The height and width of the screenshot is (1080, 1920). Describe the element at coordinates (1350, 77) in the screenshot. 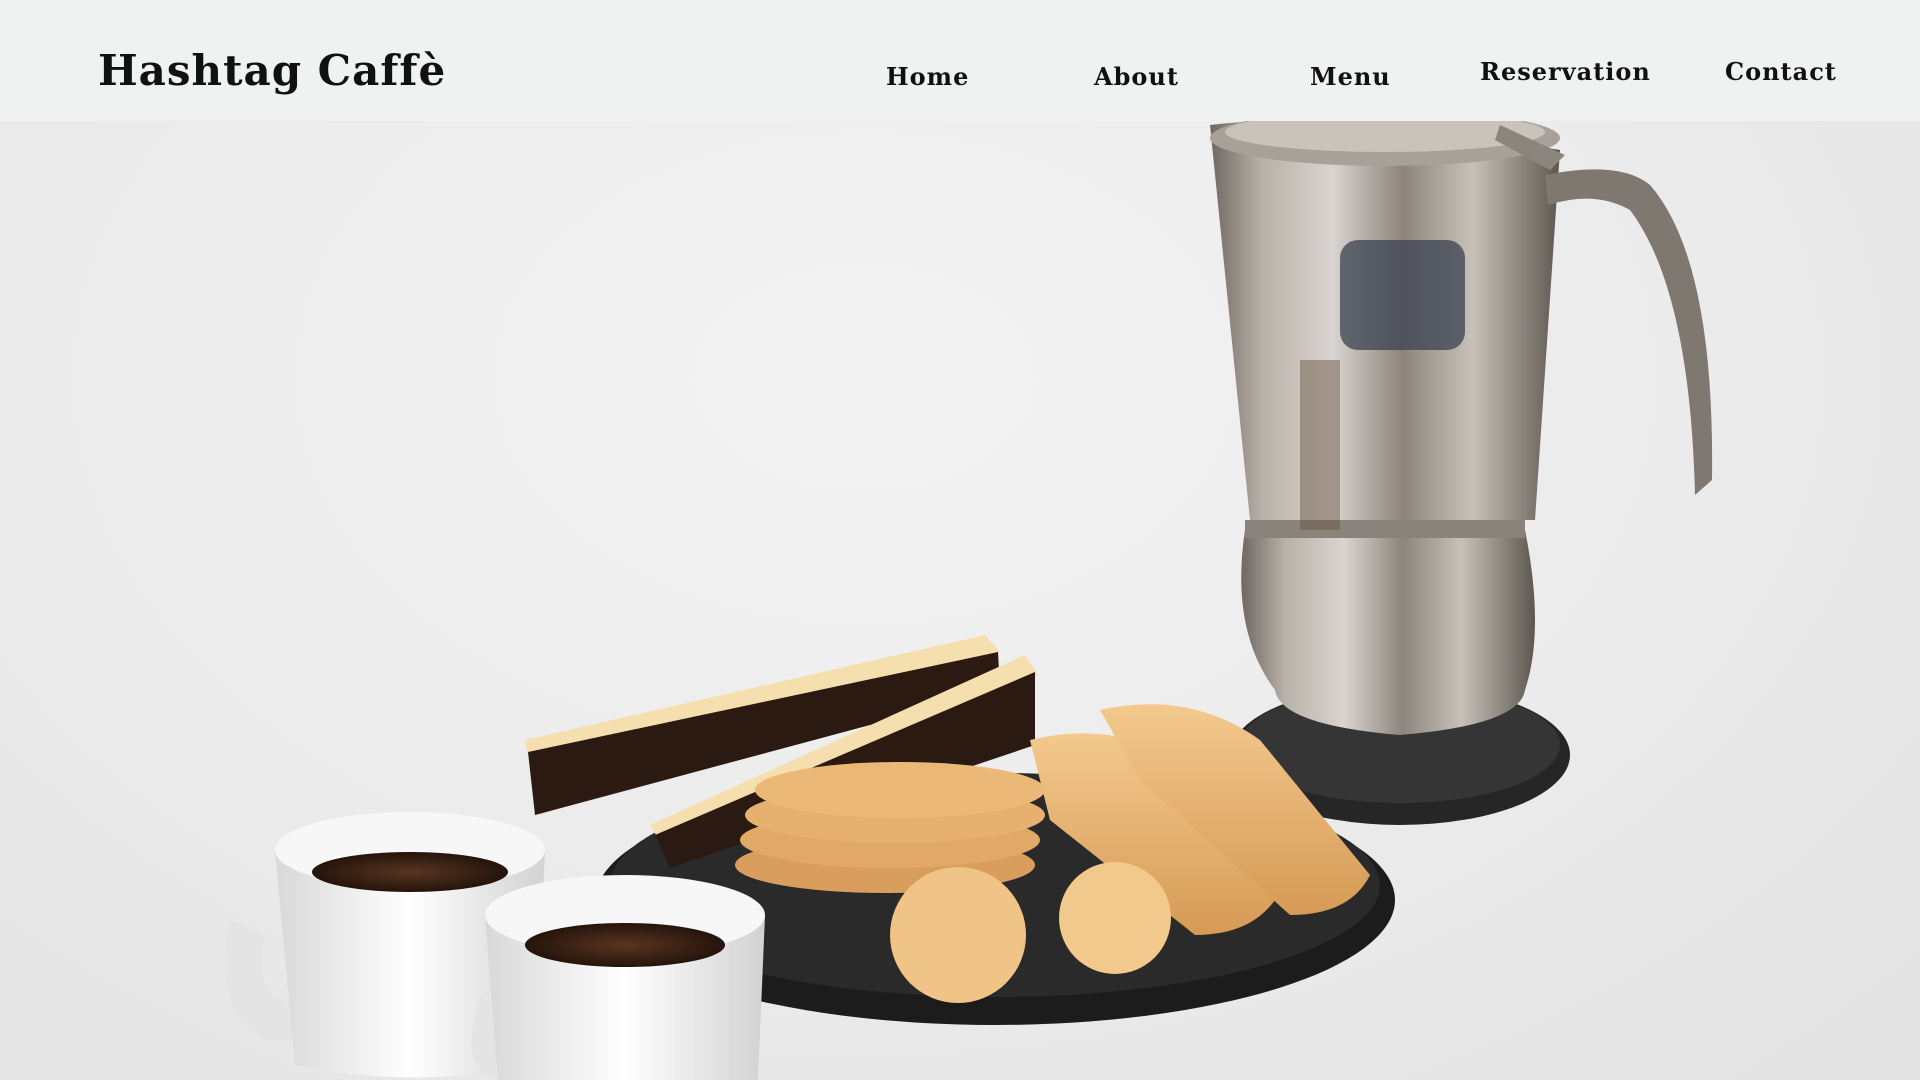

I see `nav-link-menu: Menu` at that location.